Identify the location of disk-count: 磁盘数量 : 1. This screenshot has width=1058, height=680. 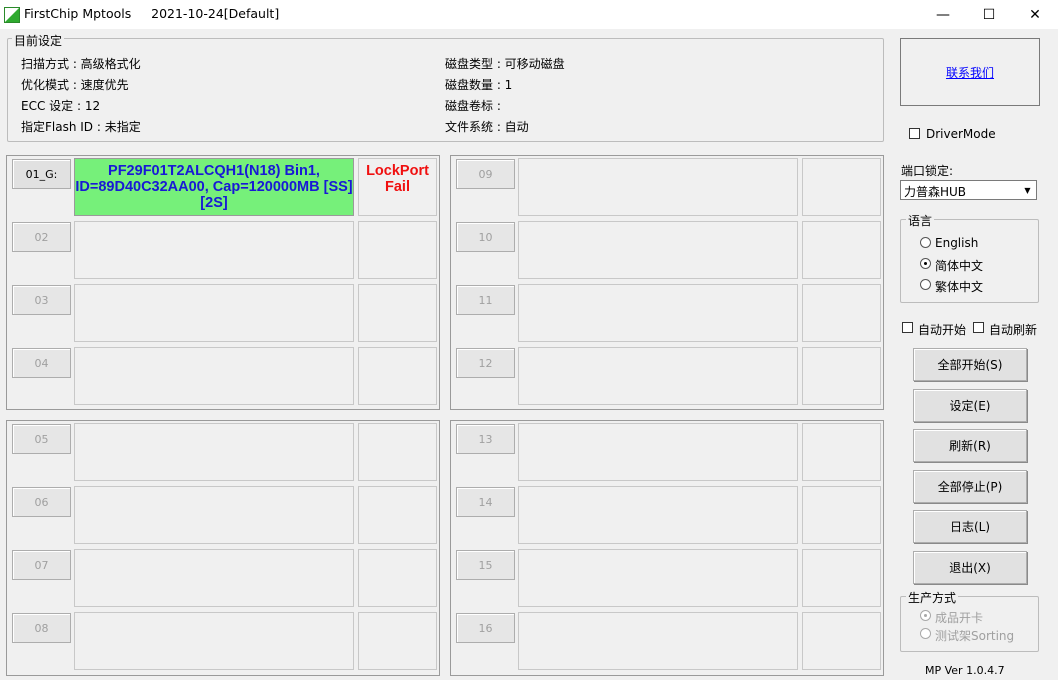
(479, 85).